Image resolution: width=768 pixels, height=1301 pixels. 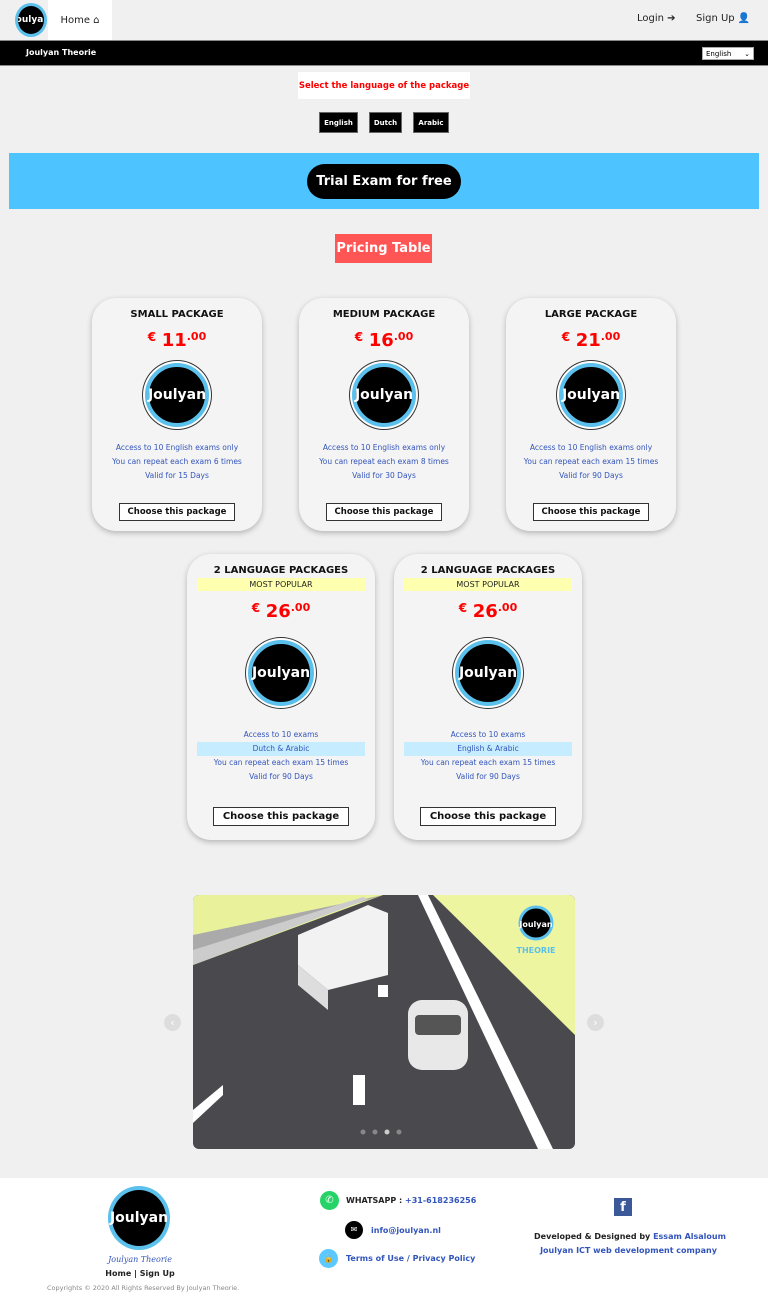 What do you see at coordinates (139, 1218) in the screenshot?
I see `footer-logo: Joulyan` at bounding box center [139, 1218].